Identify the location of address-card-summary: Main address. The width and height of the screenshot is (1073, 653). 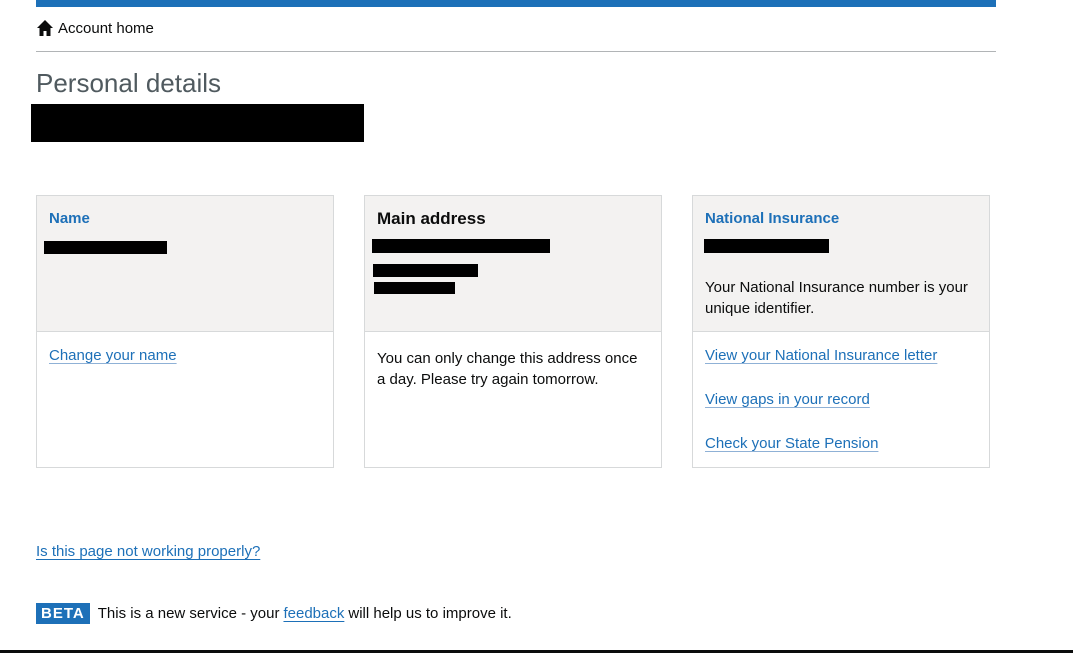
(513, 264).